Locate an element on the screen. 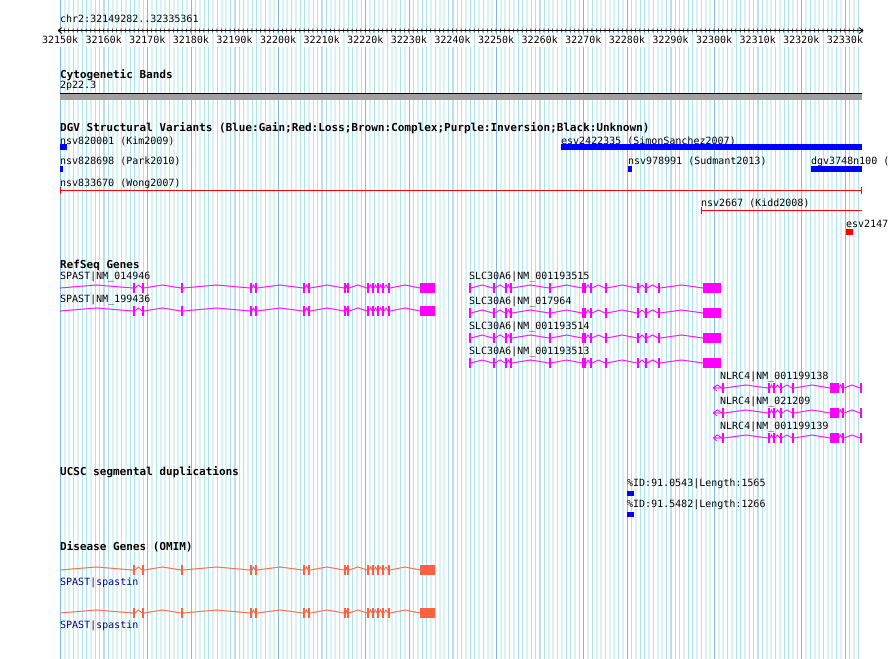 The width and height of the screenshot is (890, 659). tick-label: 32310k is located at coordinates (758, 41).